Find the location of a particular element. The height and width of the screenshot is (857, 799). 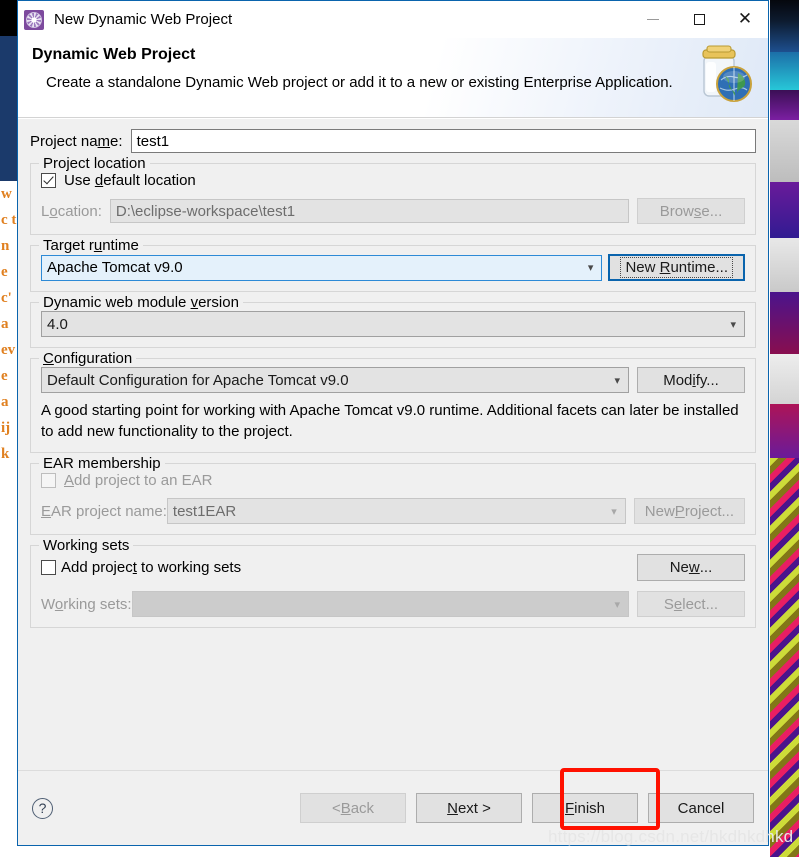

maximize-icon is located at coordinates (699, 19).